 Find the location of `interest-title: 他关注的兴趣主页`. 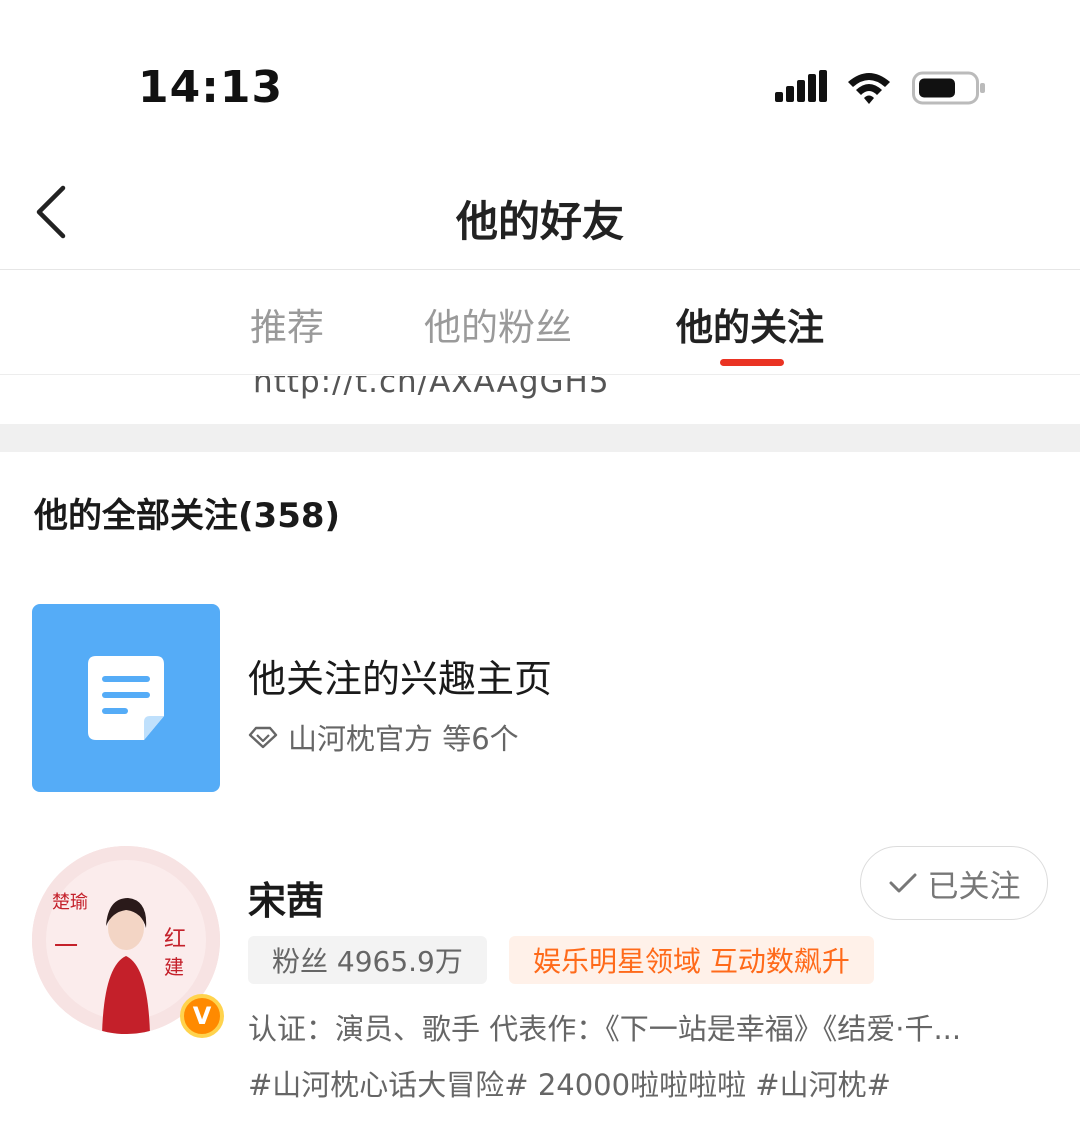

interest-title: 他关注的兴趣主页 is located at coordinates (400, 679).